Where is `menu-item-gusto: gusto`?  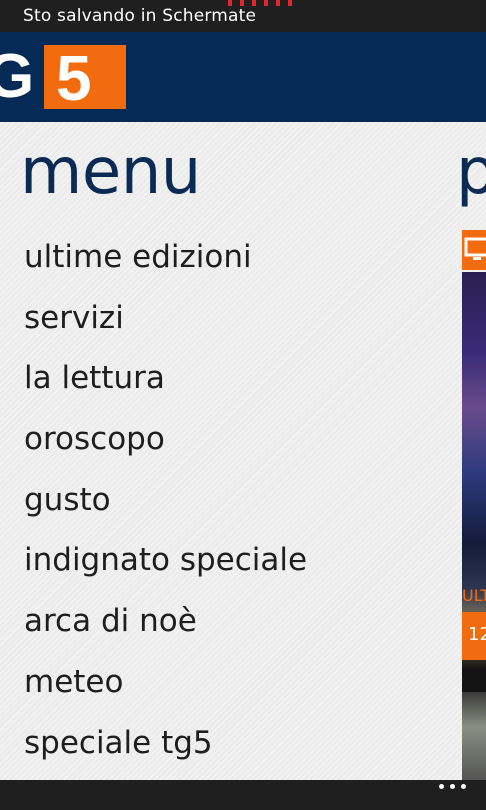
menu-item-gusto: gusto is located at coordinates (165, 505).